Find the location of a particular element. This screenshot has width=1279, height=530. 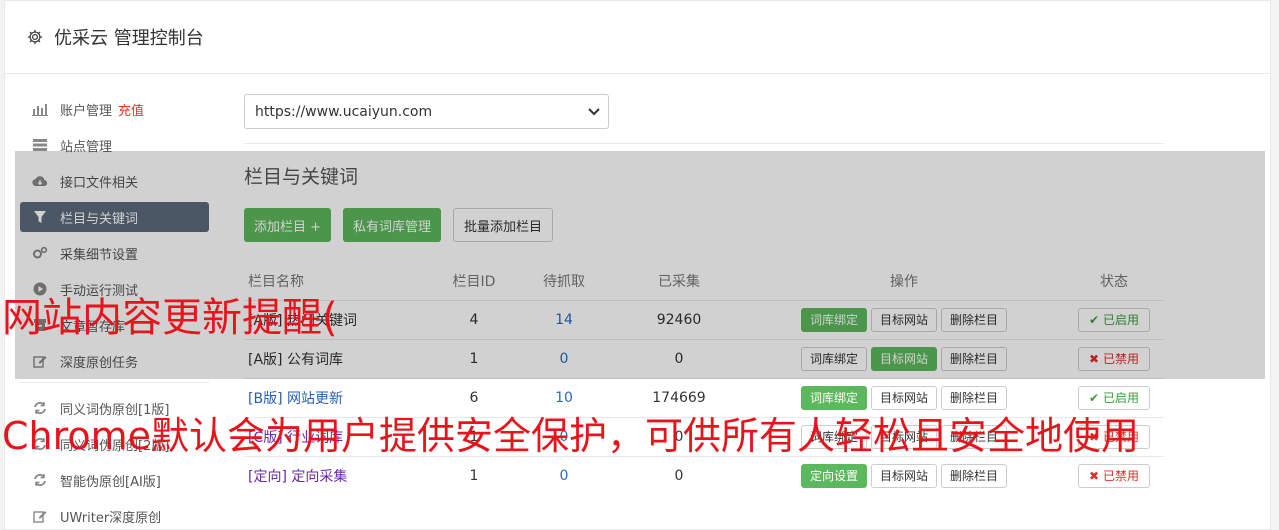

cloud-download-icon is located at coordinates (40, 181).